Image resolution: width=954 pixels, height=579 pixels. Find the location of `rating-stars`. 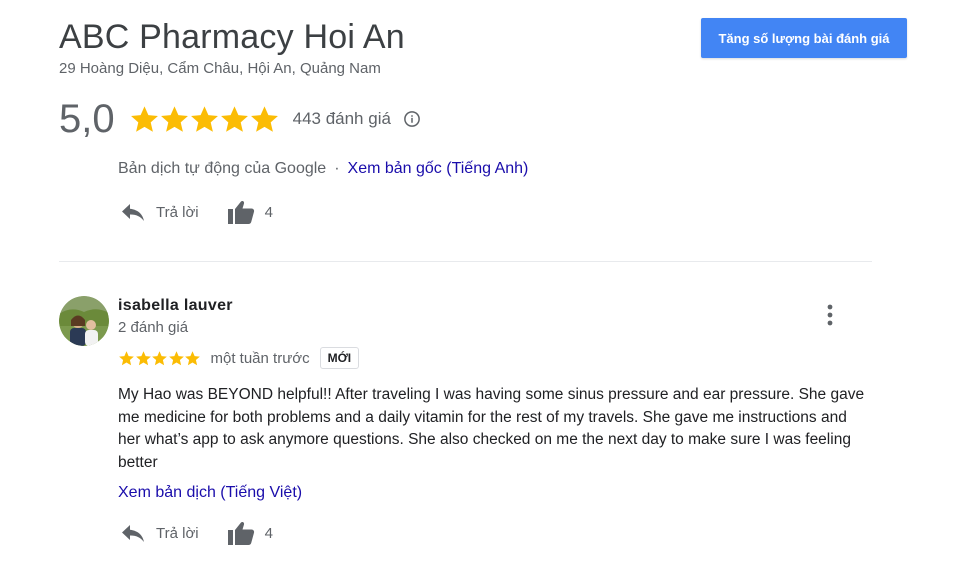

rating-stars is located at coordinates (204, 119).